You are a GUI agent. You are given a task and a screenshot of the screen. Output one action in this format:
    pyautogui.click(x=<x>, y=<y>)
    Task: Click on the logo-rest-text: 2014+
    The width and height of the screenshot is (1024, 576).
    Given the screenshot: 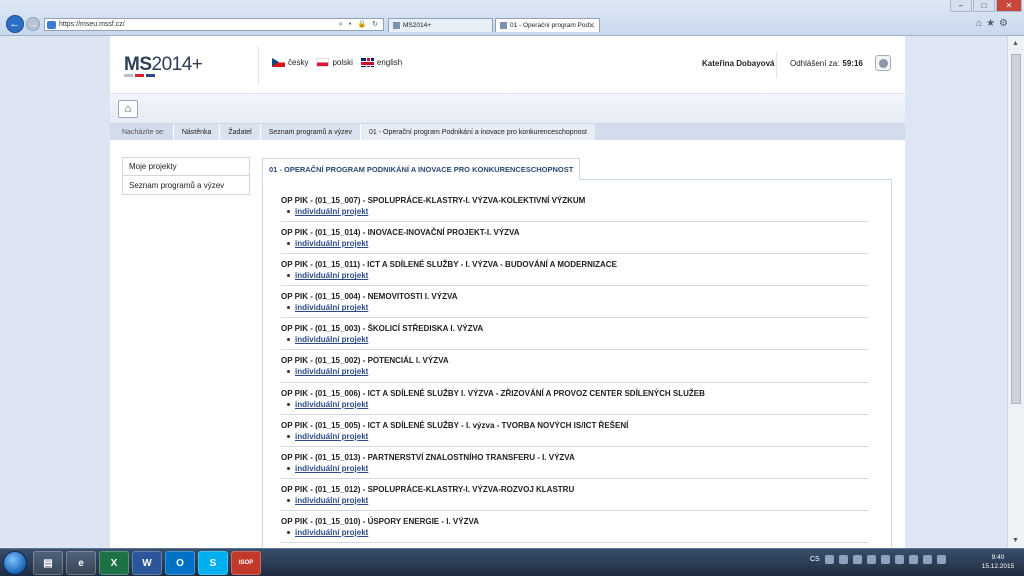 What is the action you would take?
    pyautogui.click(x=177, y=64)
    